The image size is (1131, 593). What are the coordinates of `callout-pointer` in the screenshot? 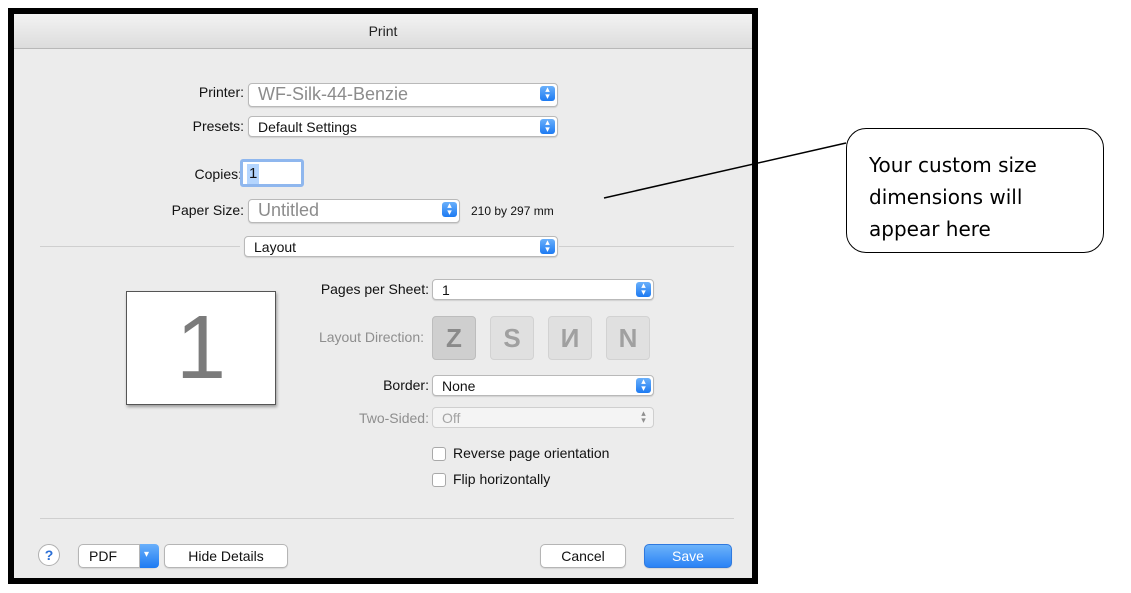 It's located at (725, 170).